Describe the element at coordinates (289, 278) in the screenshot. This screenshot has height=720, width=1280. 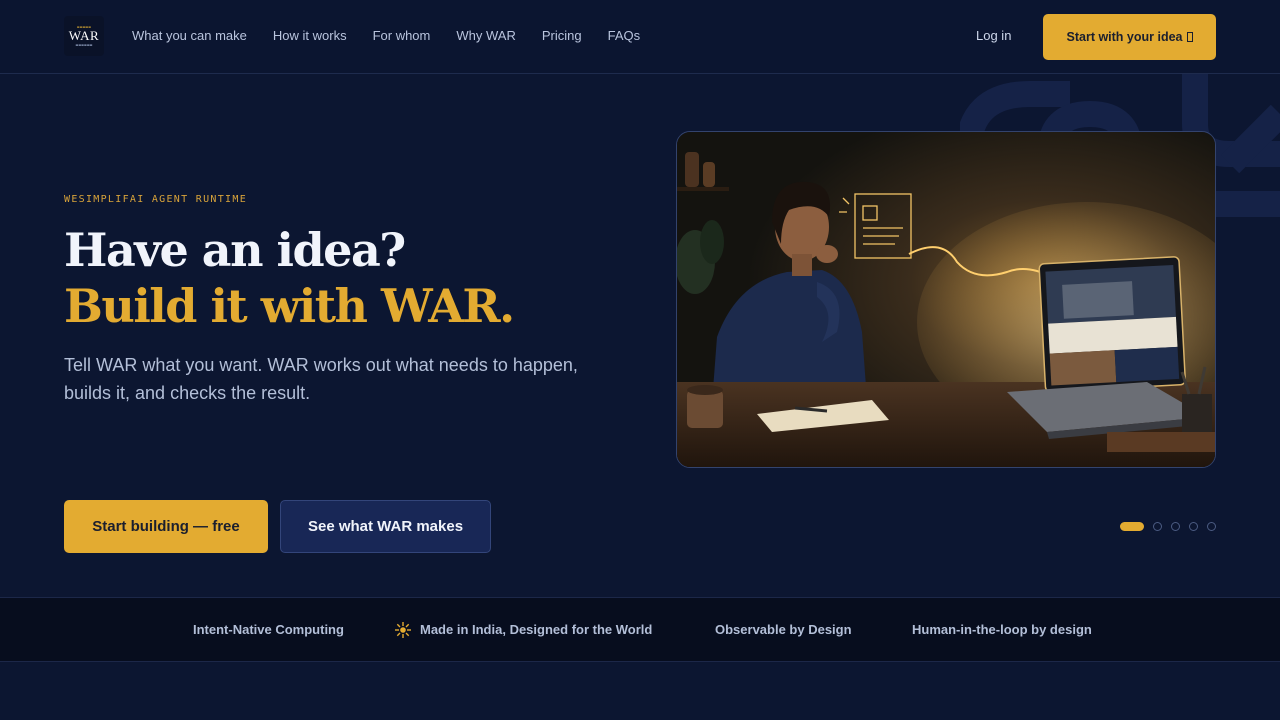
I see `hero-title: Have an idea? Build it with WAR.` at that location.